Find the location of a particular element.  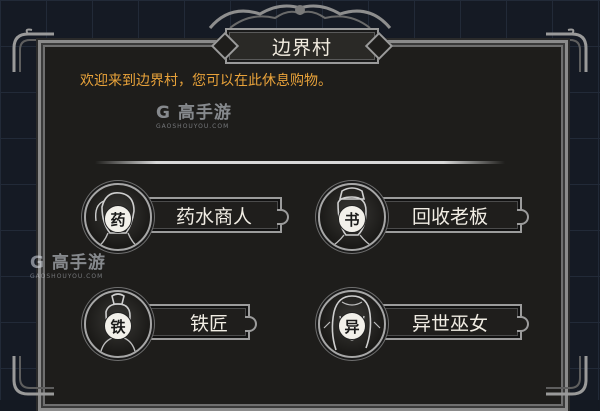

shrine-maiden-portrait-icon: 异 is located at coordinates (352, 324).